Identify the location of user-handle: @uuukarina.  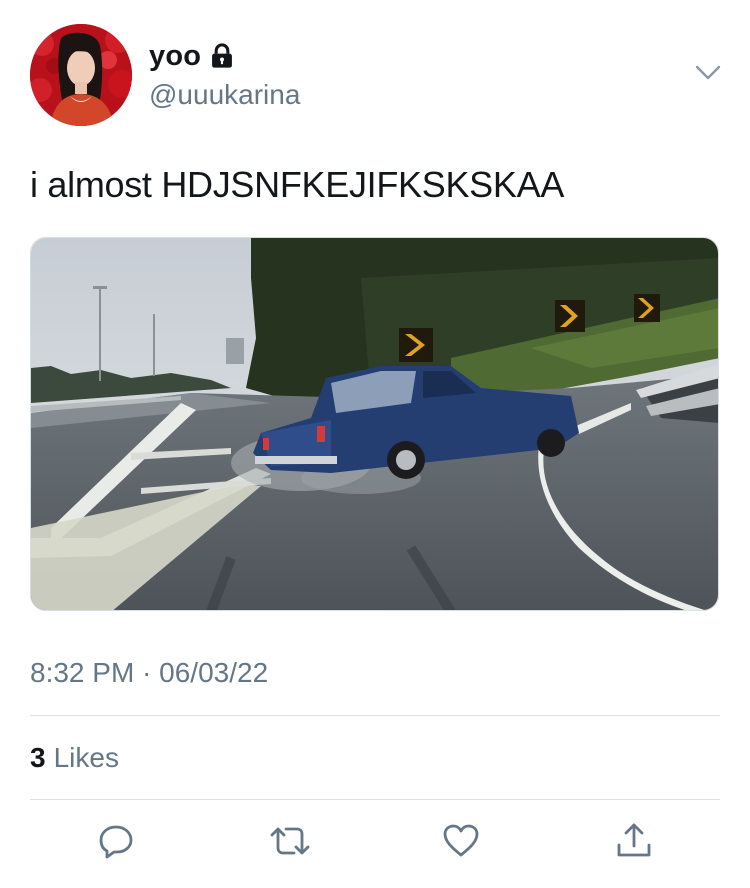
(224, 95).